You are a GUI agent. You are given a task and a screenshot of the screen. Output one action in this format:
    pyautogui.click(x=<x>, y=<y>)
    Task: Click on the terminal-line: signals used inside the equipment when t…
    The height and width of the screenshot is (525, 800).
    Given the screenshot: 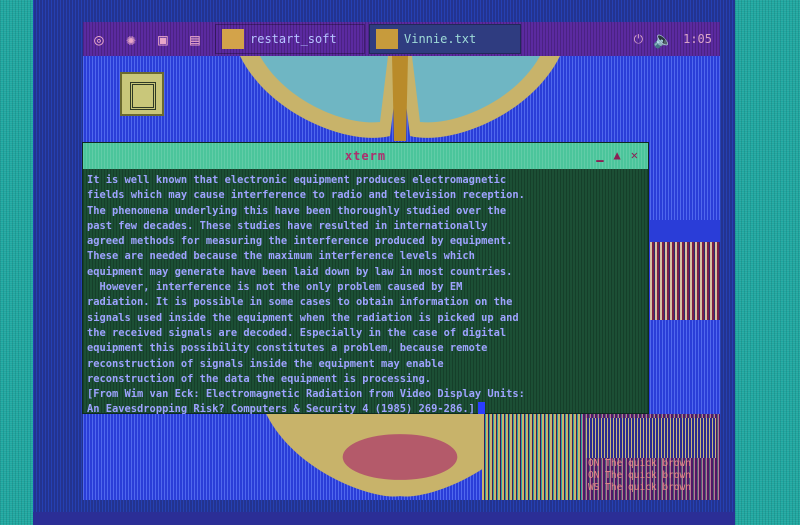 What is the action you would take?
    pyautogui.click(x=303, y=317)
    